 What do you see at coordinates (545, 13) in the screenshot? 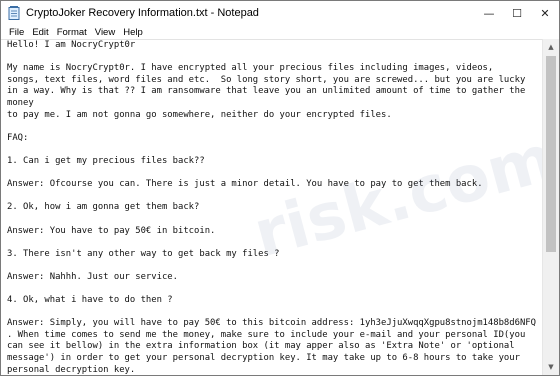
I see `close-button: ✕` at bounding box center [545, 13].